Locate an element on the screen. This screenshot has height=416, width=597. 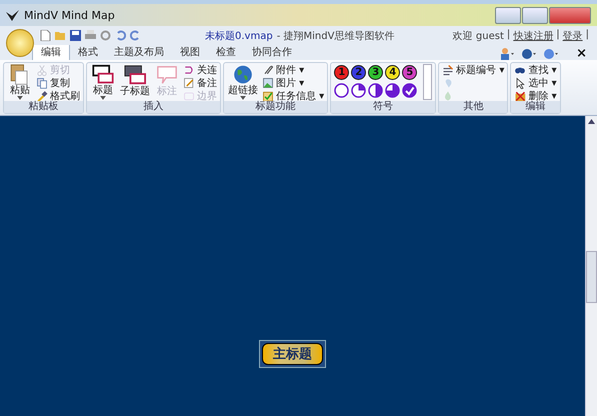
checkbox-icon is located at coordinates (268, 96).